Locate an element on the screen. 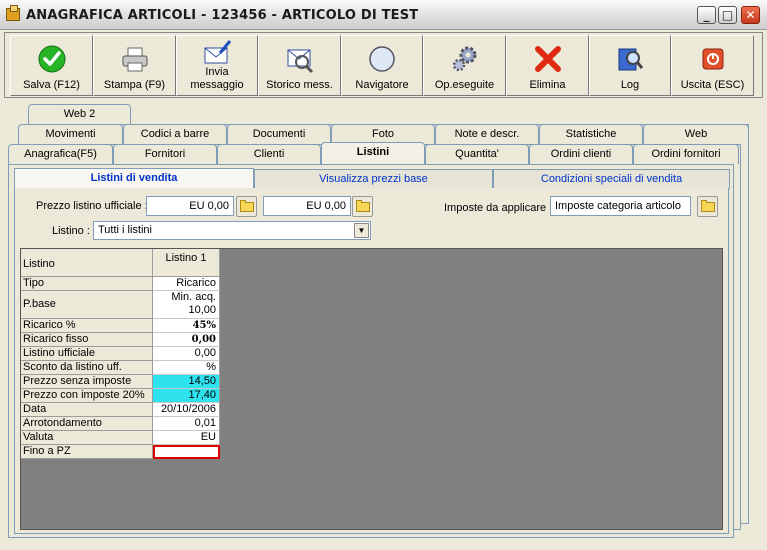  compass-icon is located at coordinates (382, 59).